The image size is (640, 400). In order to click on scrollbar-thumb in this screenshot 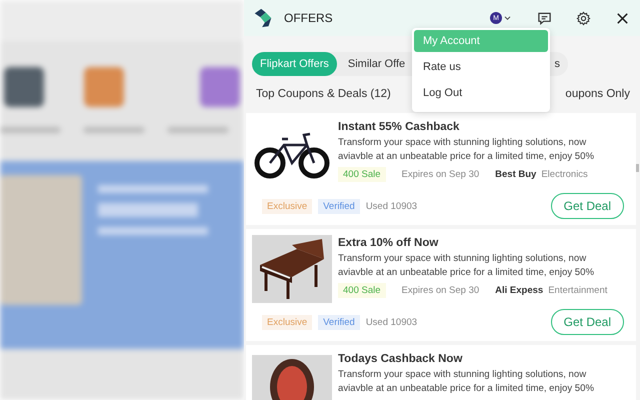, I will do `click(637, 168)`.